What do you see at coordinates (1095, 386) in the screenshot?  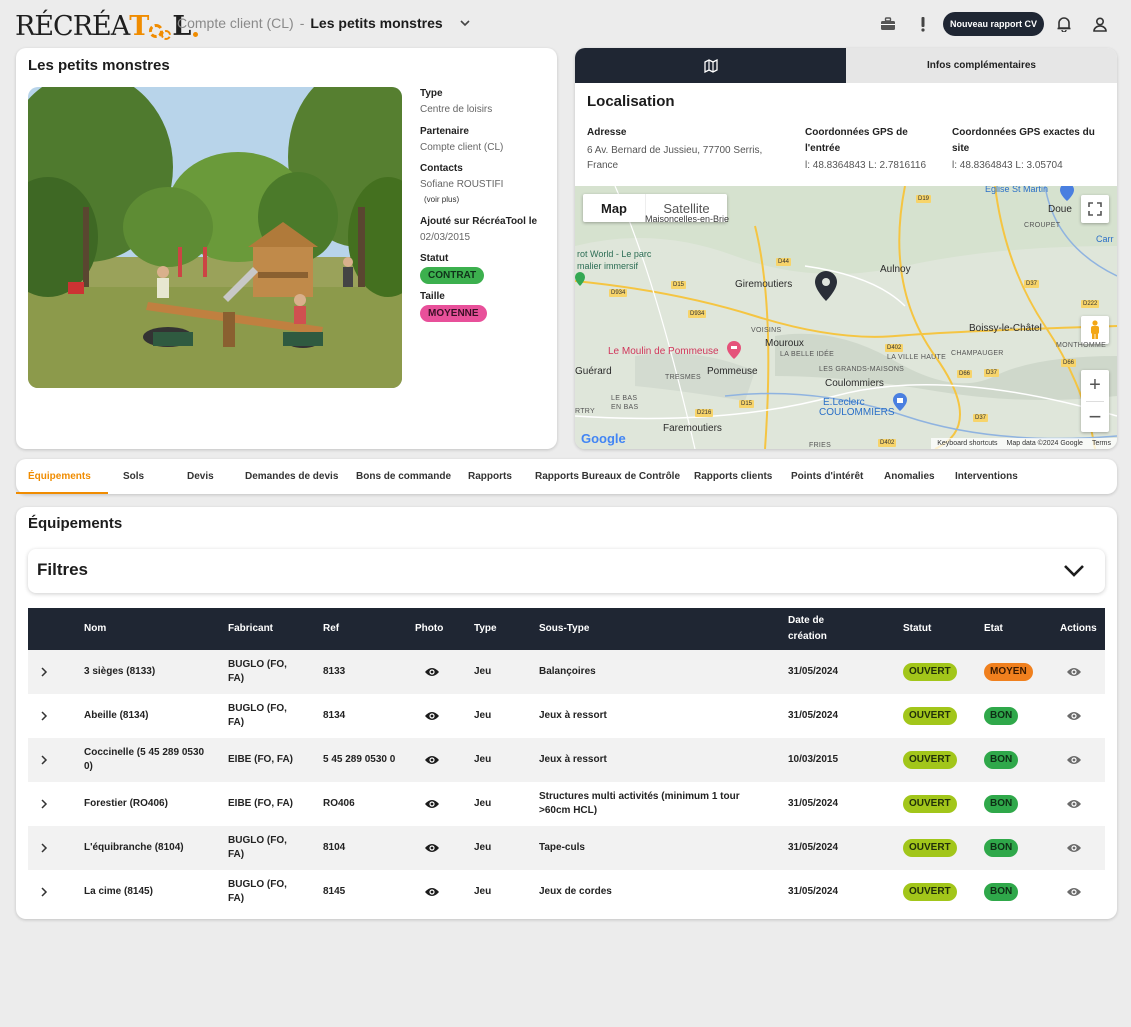 I see `zoom-in-button: +` at bounding box center [1095, 386].